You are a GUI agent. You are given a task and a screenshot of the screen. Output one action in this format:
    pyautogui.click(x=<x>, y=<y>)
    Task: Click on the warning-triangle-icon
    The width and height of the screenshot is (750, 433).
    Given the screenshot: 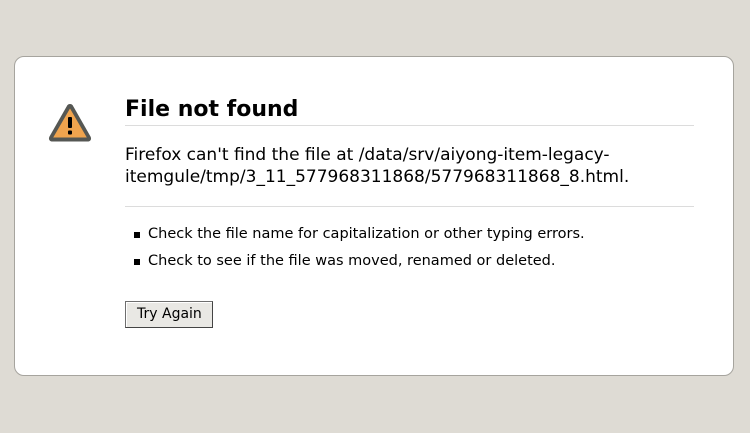 What is the action you would take?
    pyautogui.click(x=70, y=123)
    